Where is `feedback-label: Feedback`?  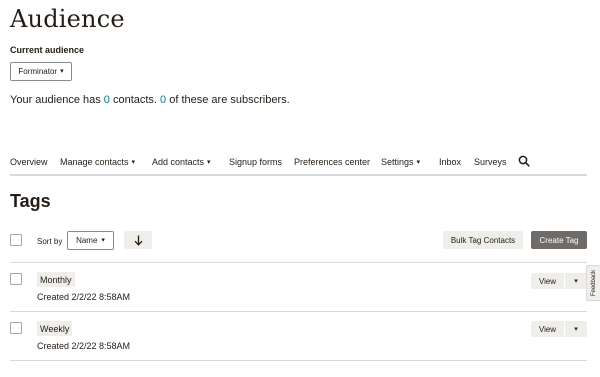
feedback-label: Feedback is located at coordinates (593, 283).